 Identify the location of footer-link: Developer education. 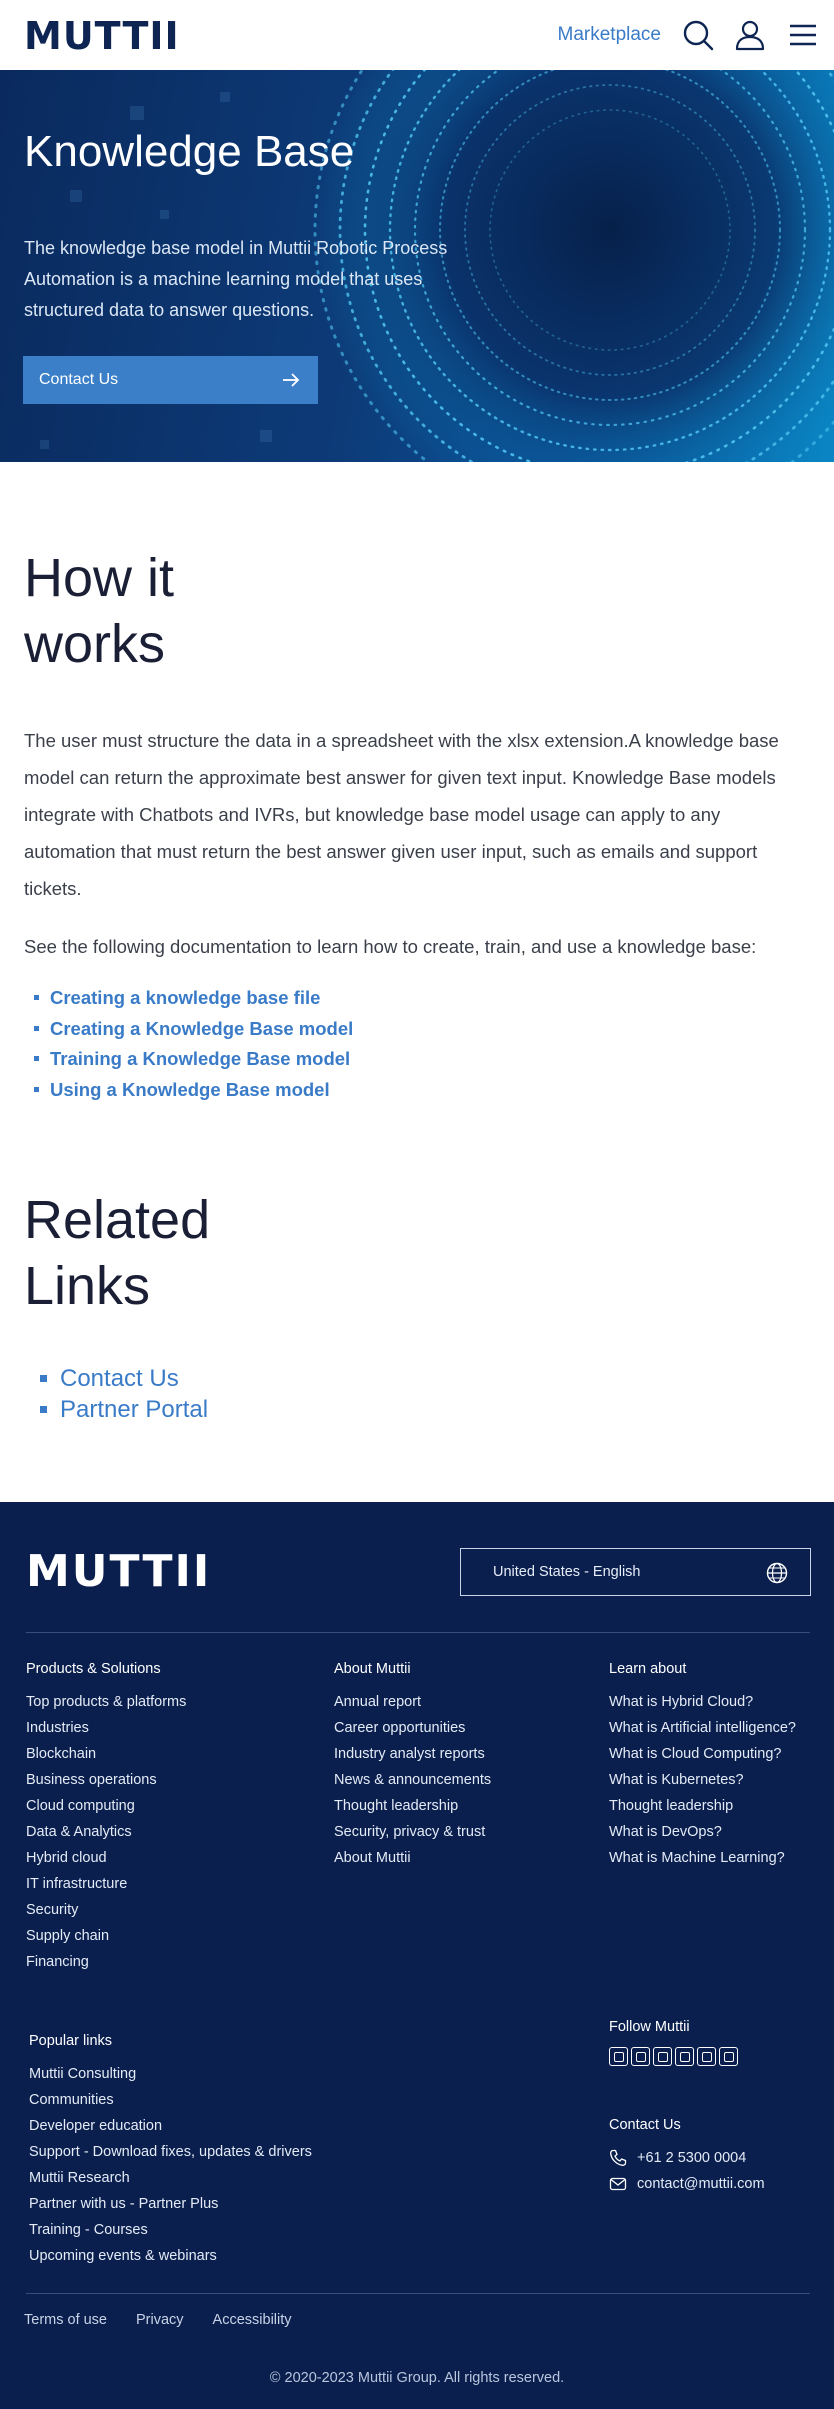
(170, 2126).